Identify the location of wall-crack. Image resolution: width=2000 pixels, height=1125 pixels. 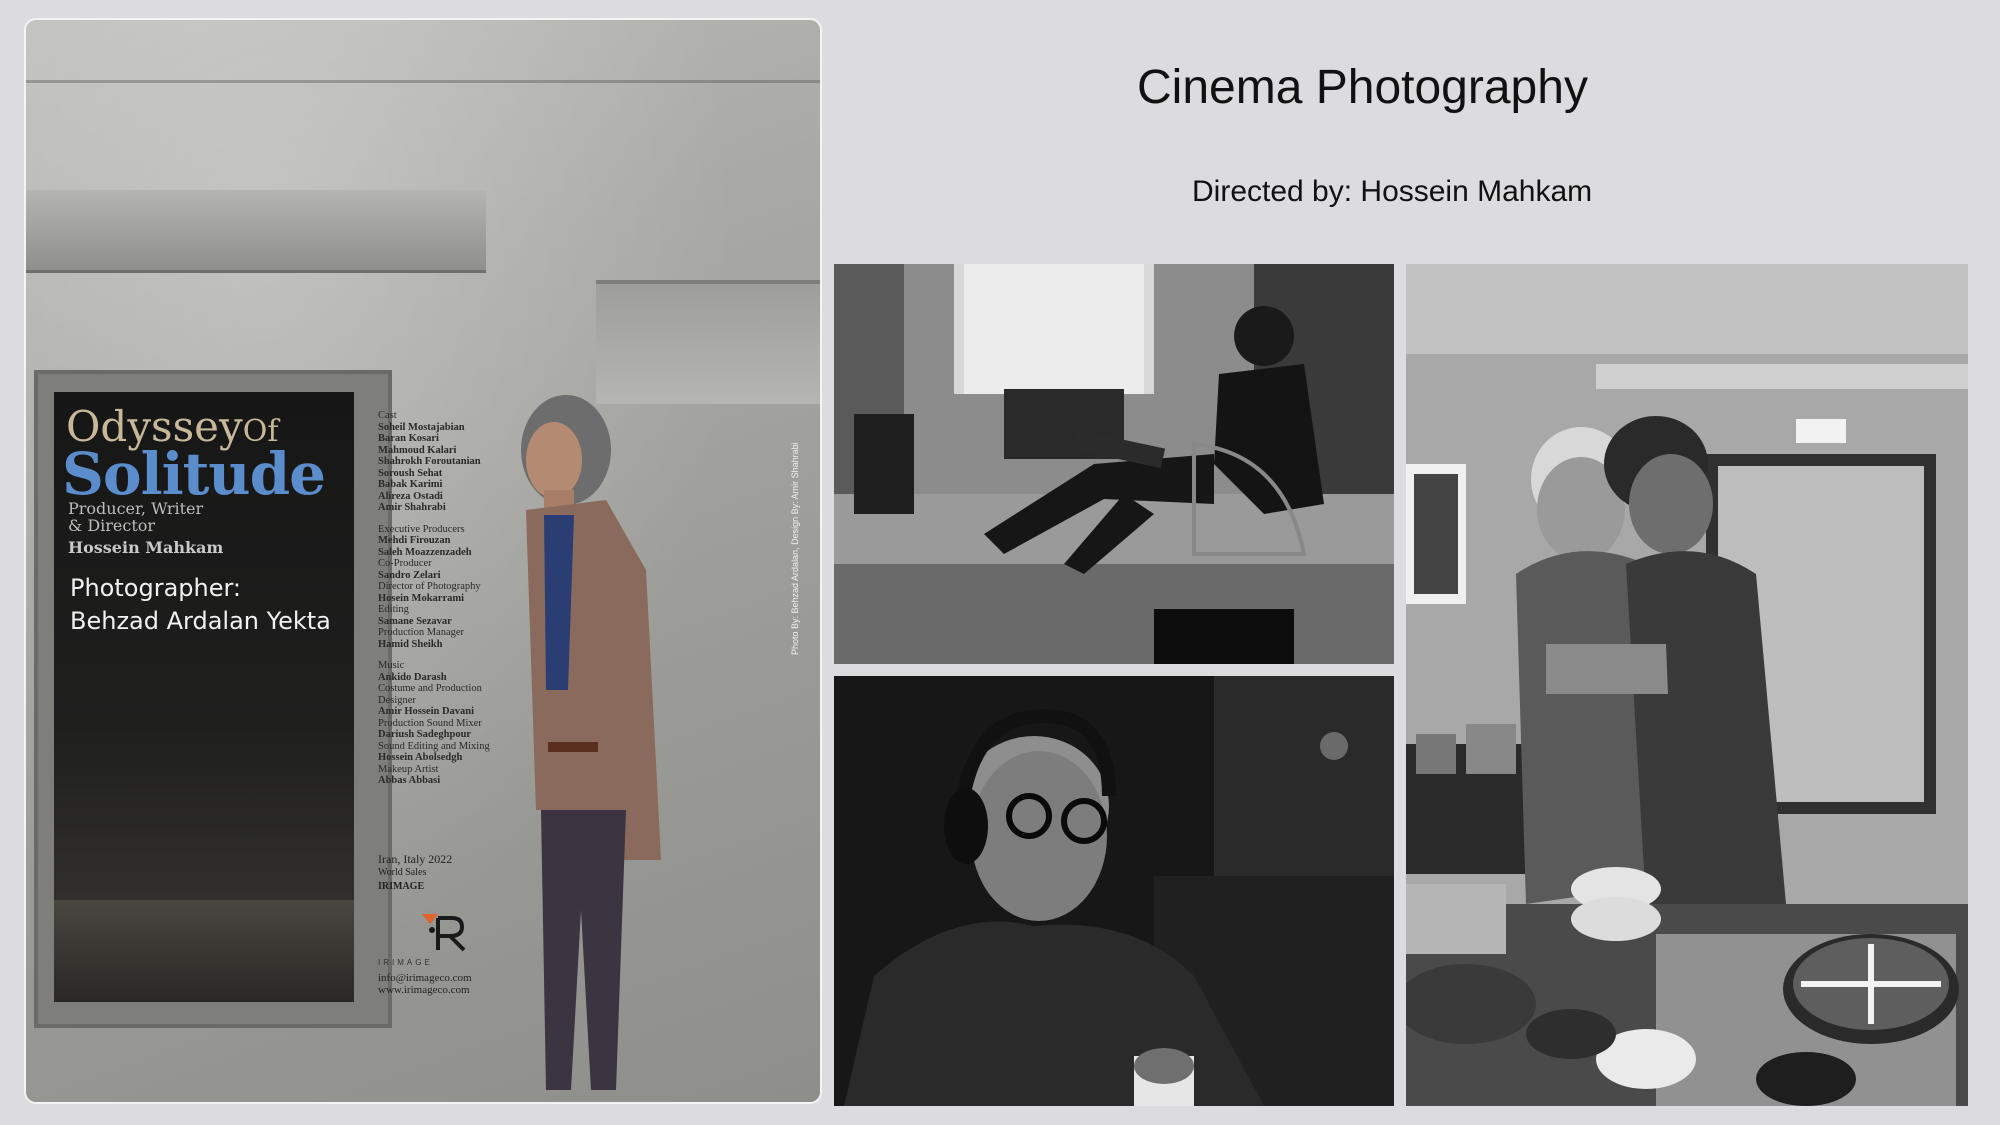
(423, 81).